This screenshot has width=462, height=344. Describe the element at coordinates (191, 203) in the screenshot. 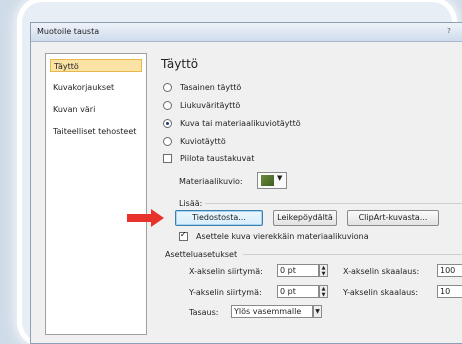

I see `insert-from-label: Lisää:` at that location.